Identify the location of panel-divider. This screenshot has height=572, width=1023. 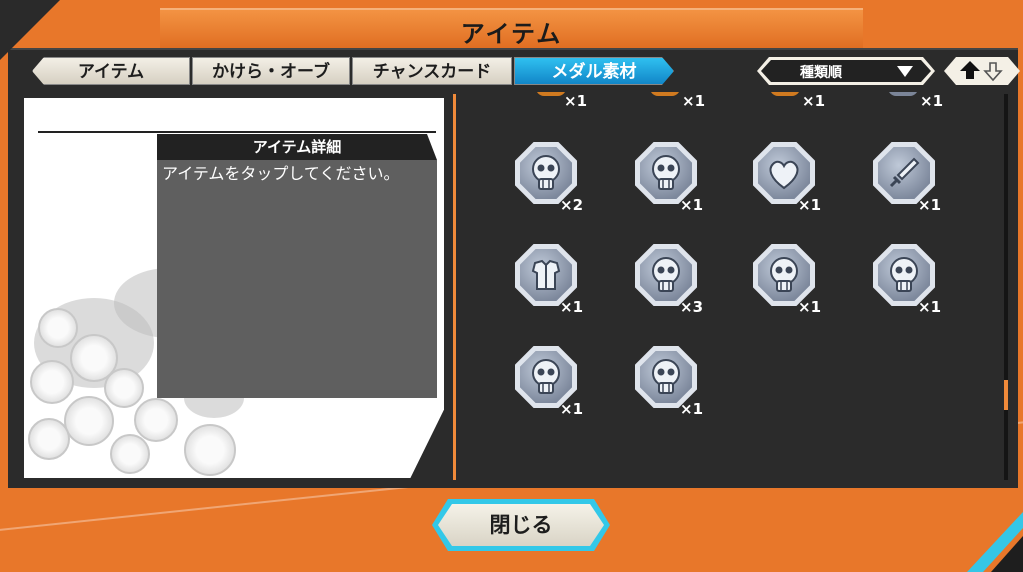
(454, 287).